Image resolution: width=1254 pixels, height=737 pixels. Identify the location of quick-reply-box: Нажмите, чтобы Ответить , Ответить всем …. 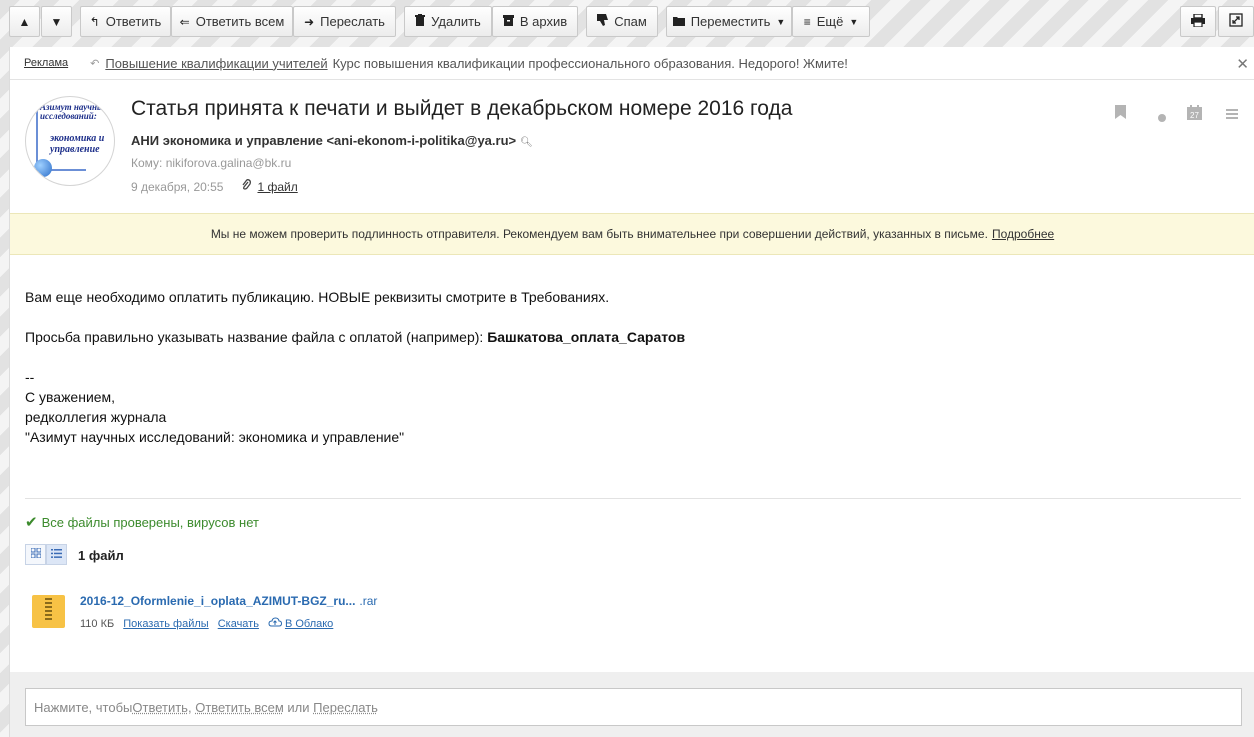
(633, 707).